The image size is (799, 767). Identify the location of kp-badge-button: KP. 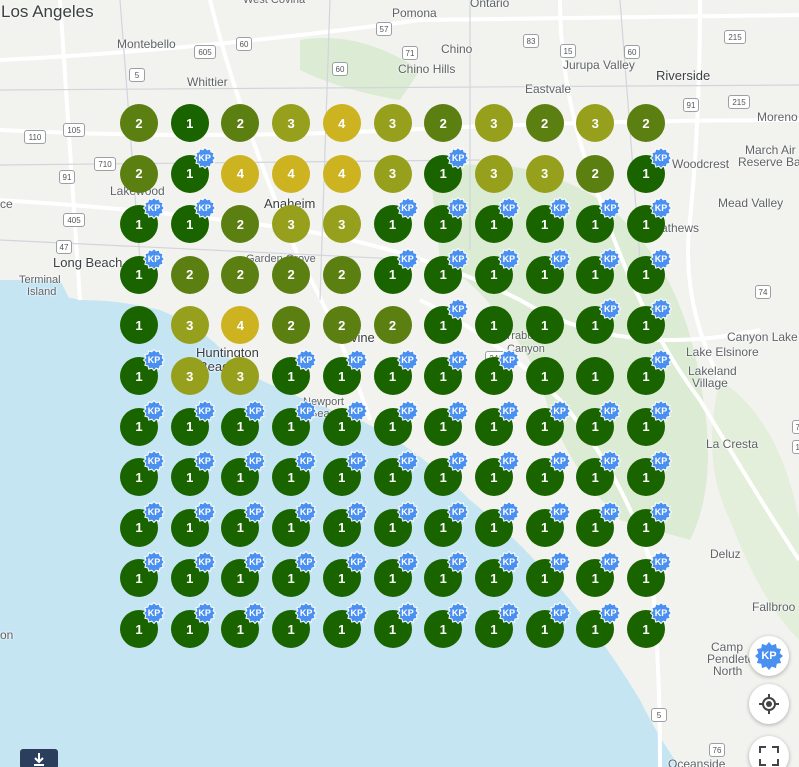
(769, 656).